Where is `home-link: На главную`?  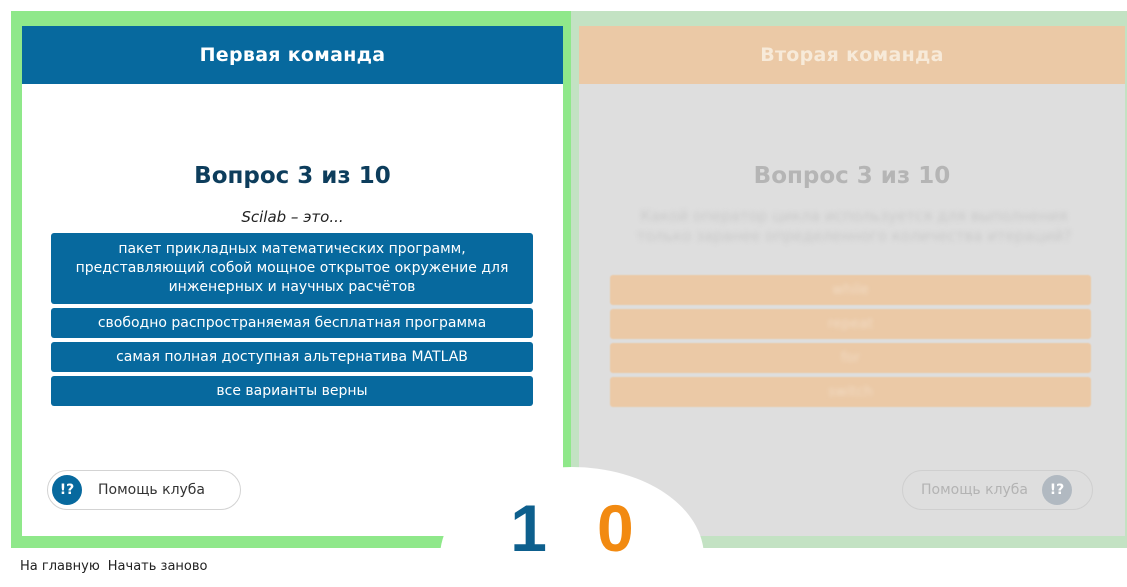
home-link: На главную is located at coordinates (60, 566).